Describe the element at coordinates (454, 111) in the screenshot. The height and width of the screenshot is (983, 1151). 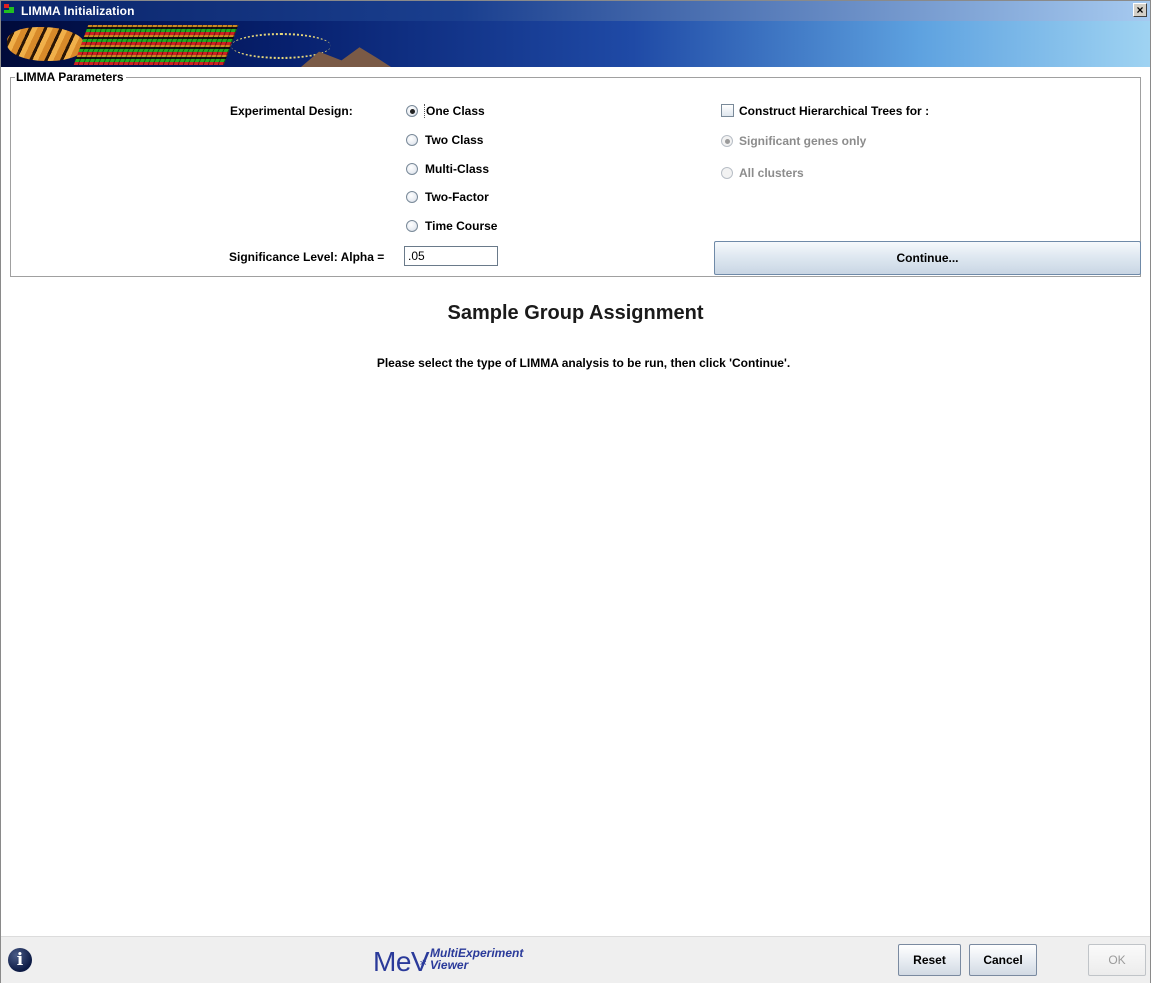
I see `one-class-label: One Class` at that location.